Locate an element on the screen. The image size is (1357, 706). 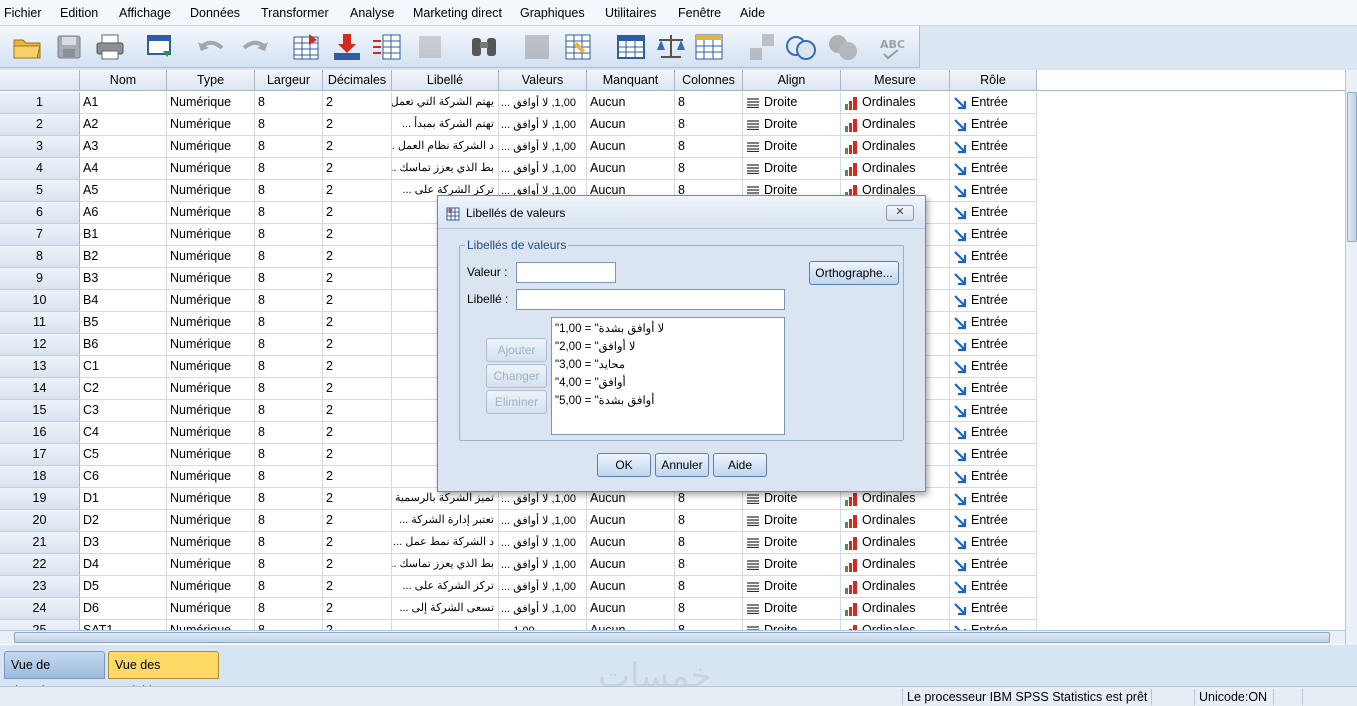
cell-nom: C6 is located at coordinates (123, 477).